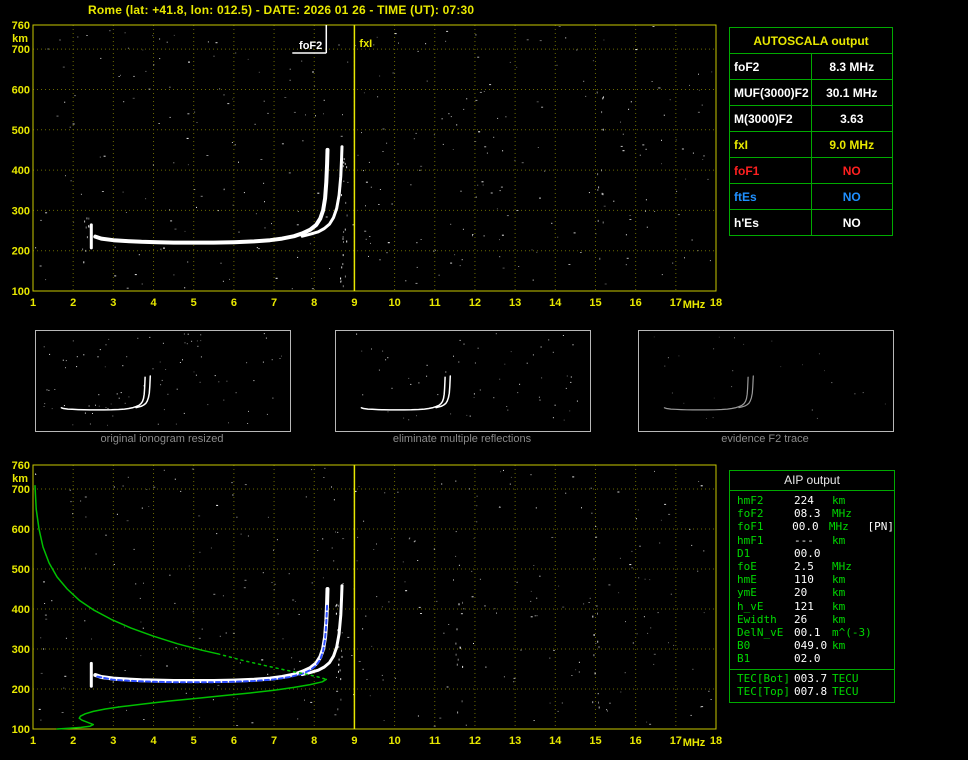  Describe the element at coordinates (21, 650) in the screenshot. I see `y-tick-300: 300` at that location.